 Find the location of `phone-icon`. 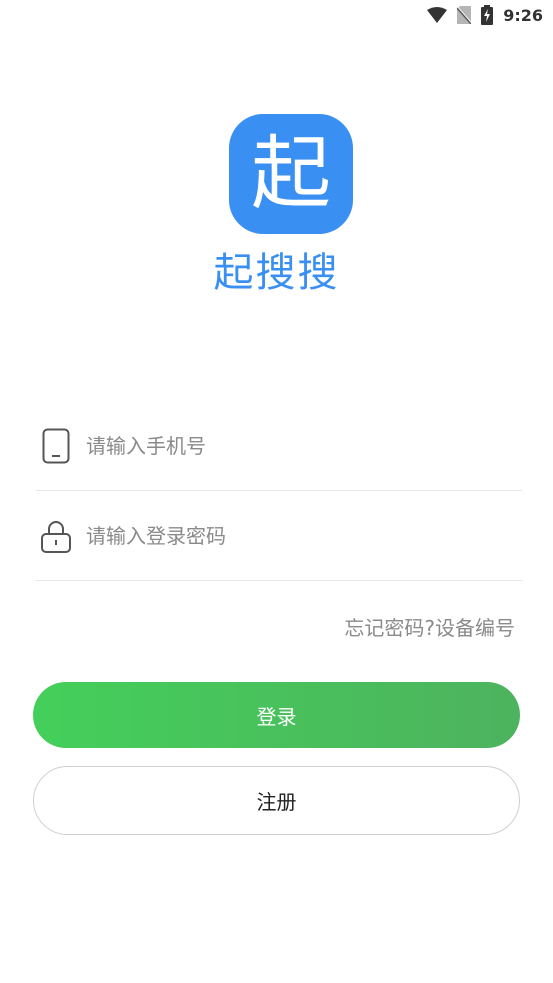

phone-icon is located at coordinates (56, 446).